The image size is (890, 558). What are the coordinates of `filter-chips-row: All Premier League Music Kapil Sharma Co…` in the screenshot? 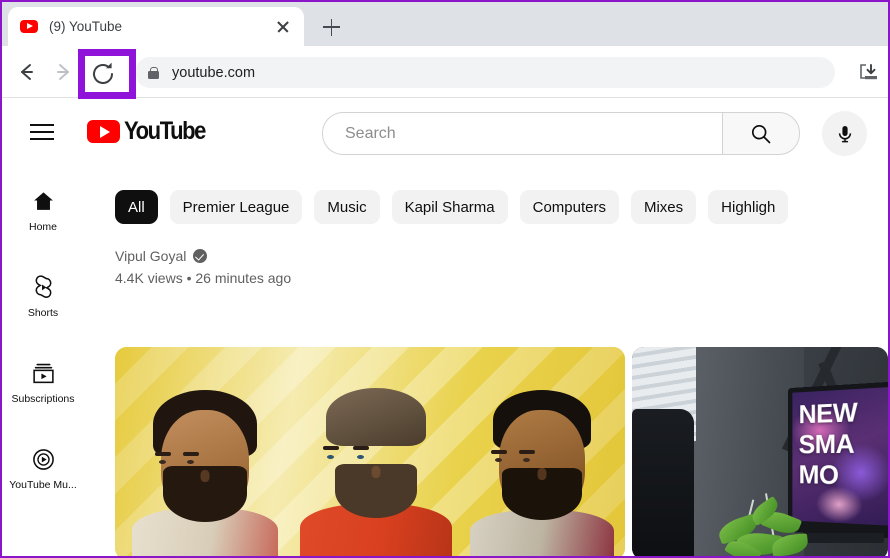 It's located at (501, 207).